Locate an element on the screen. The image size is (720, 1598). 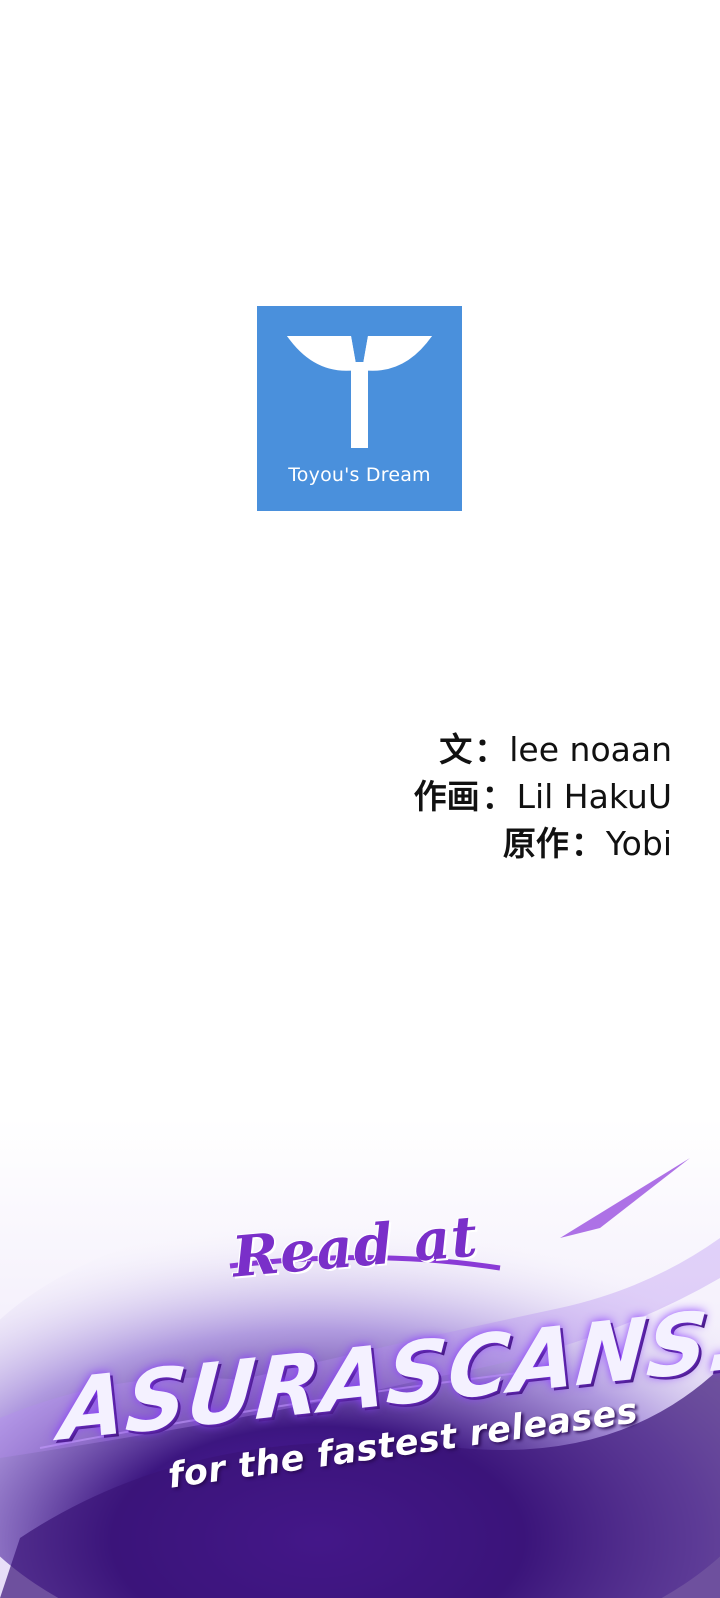
credit-writer: 文：lee noaan is located at coordinates (543, 749).